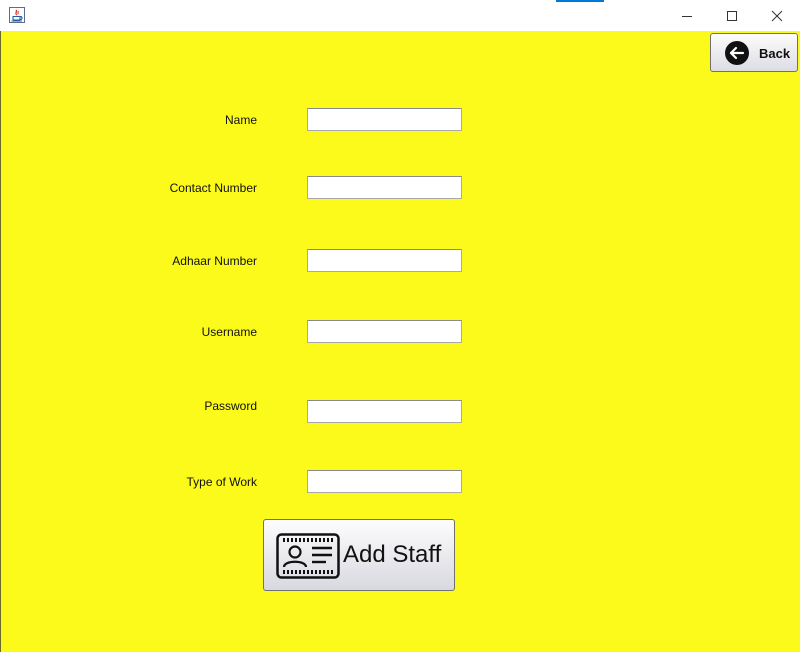 Image resolution: width=800 pixels, height=652 pixels. What do you see at coordinates (392, 554) in the screenshot?
I see `add-staff-button-label: Add Staff` at bounding box center [392, 554].